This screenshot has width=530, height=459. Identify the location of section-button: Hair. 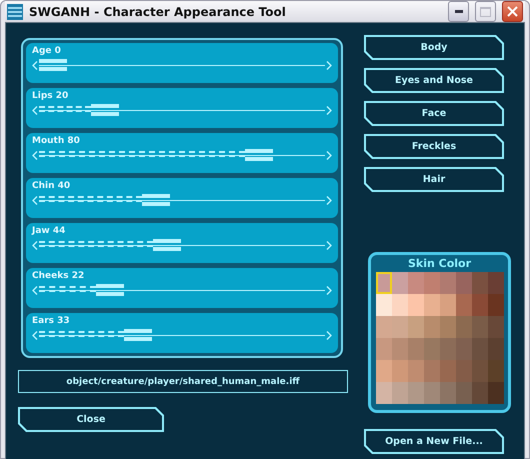
(434, 179).